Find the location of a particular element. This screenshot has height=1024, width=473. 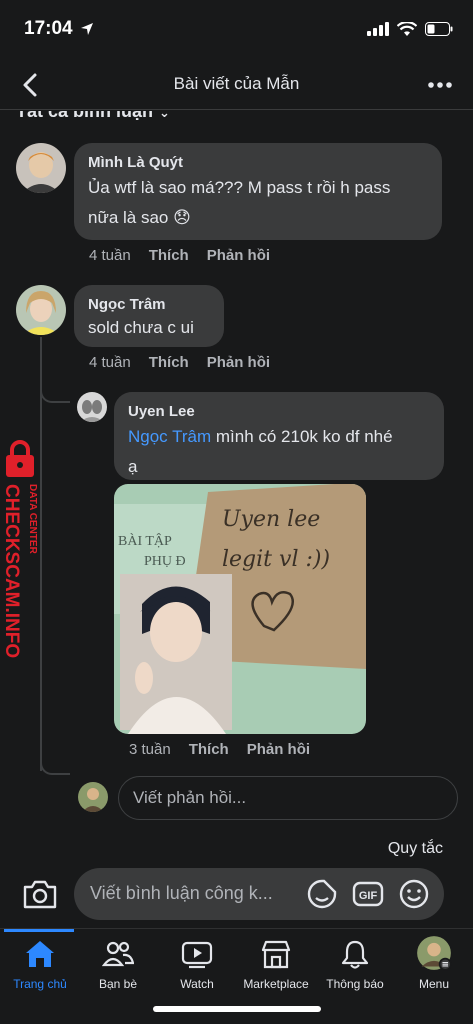

sign-text: legit vl :)) is located at coordinates (276, 559).